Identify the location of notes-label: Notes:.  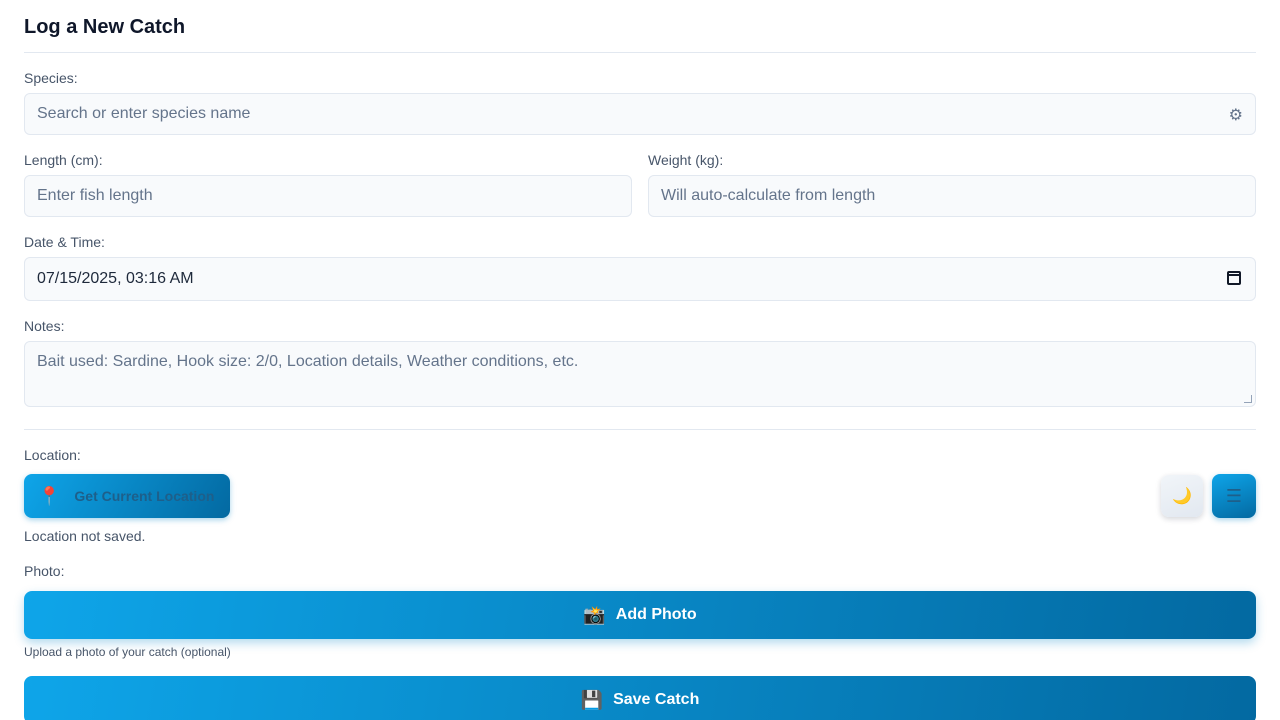
(44, 326).